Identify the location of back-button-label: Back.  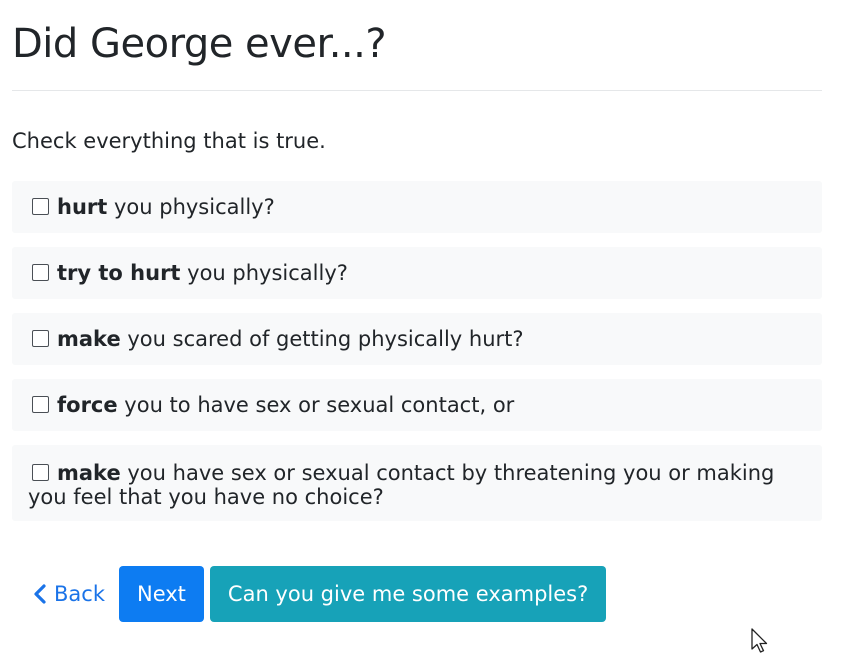
(79, 594).